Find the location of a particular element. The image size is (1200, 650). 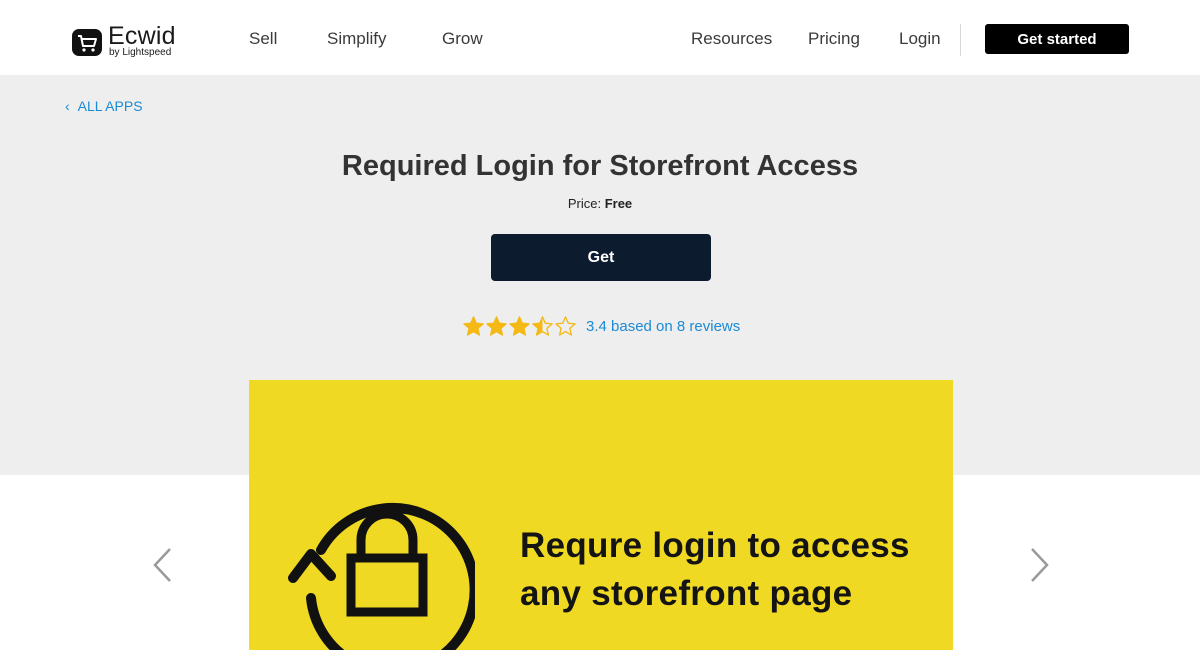

nav-login: Login is located at coordinates (920, 39).